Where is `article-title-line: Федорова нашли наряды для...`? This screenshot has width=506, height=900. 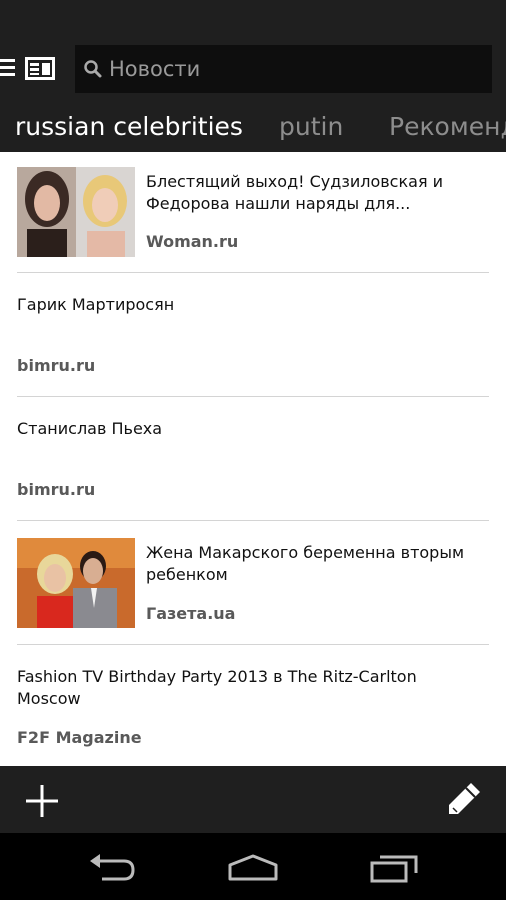 article-title-line: Федорова нашли наряды для... is located at coordinates (278, 203).